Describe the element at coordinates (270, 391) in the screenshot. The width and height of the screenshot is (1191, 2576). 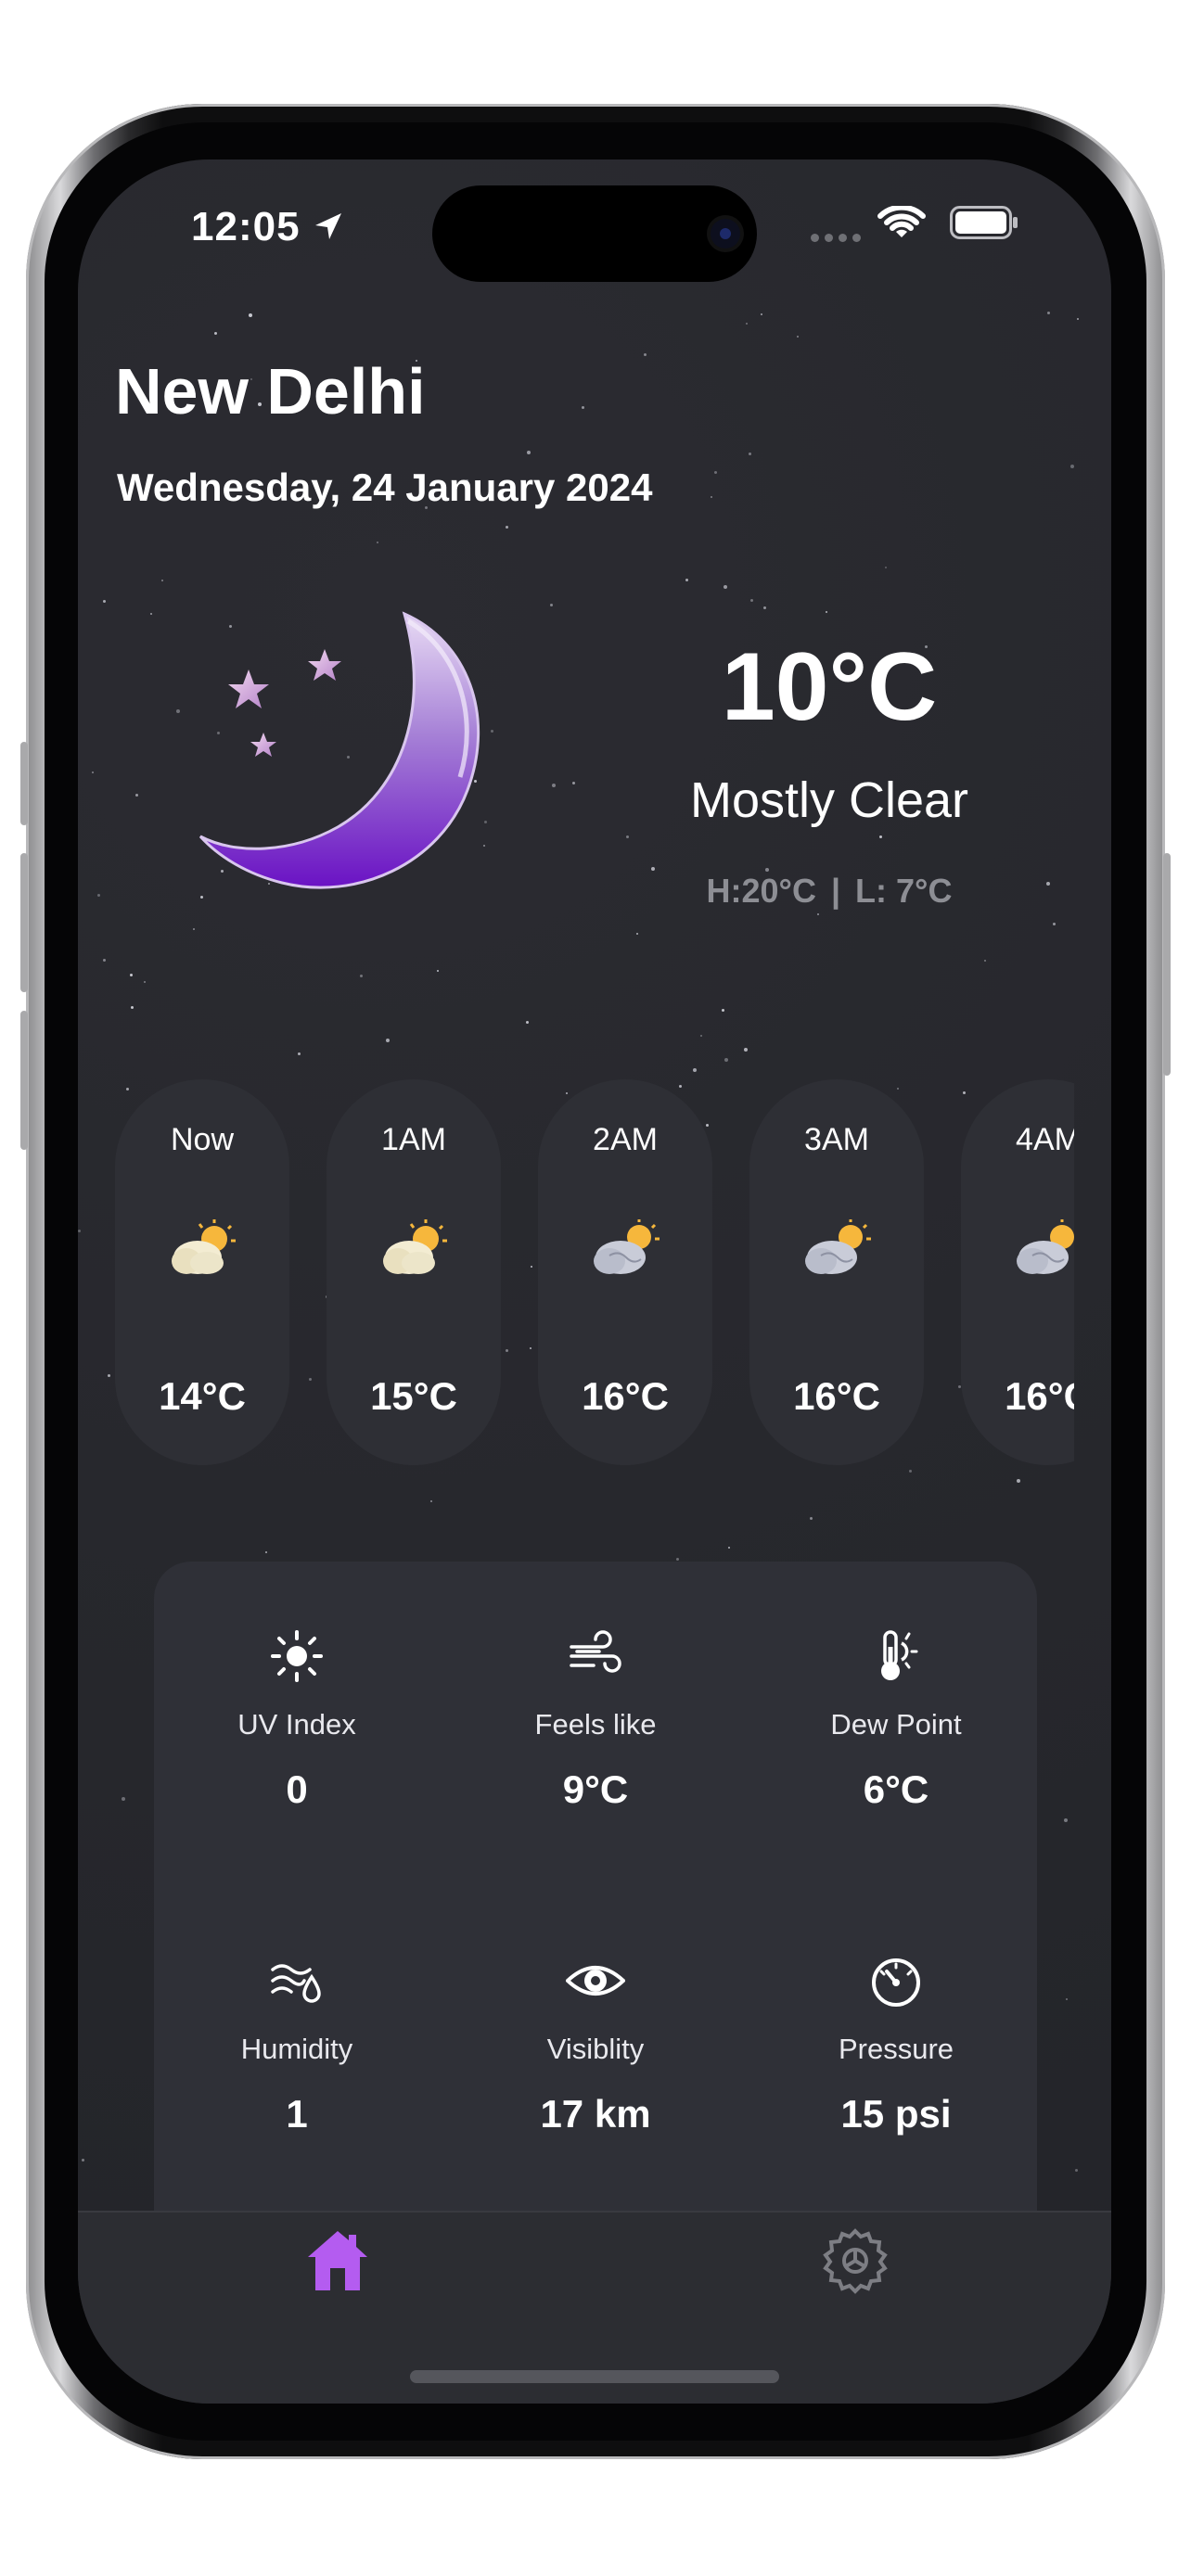
I see `city-name: New Delhi` at that location.